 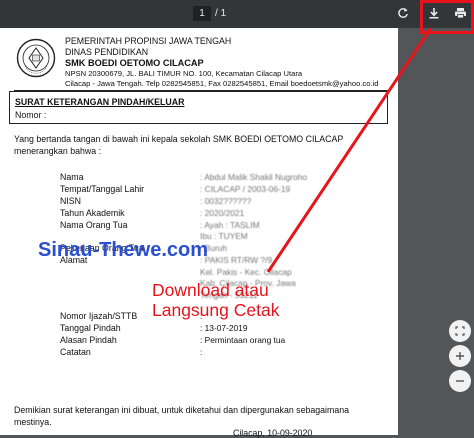 What do you see at coordinates (210, 290) in the screenshot?
I see `annotation-line-1: Download atau` at bounding box center [210, 290].